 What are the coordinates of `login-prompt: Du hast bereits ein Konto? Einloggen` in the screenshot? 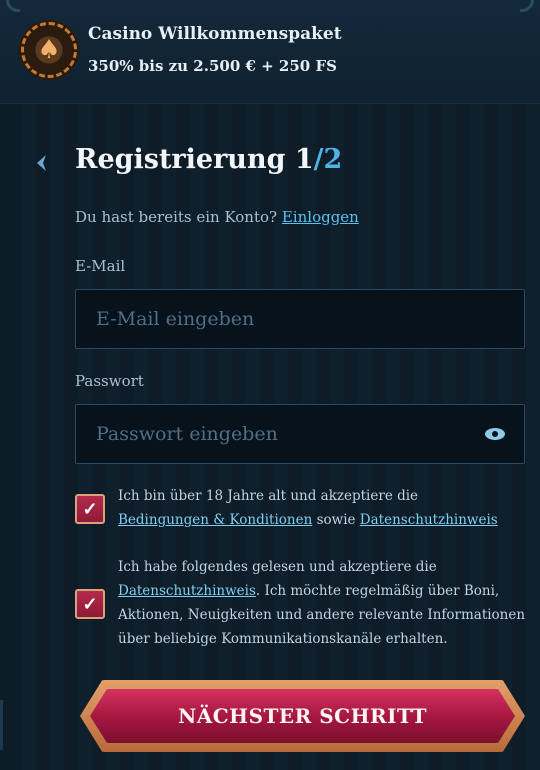 It's located at (217, 217).